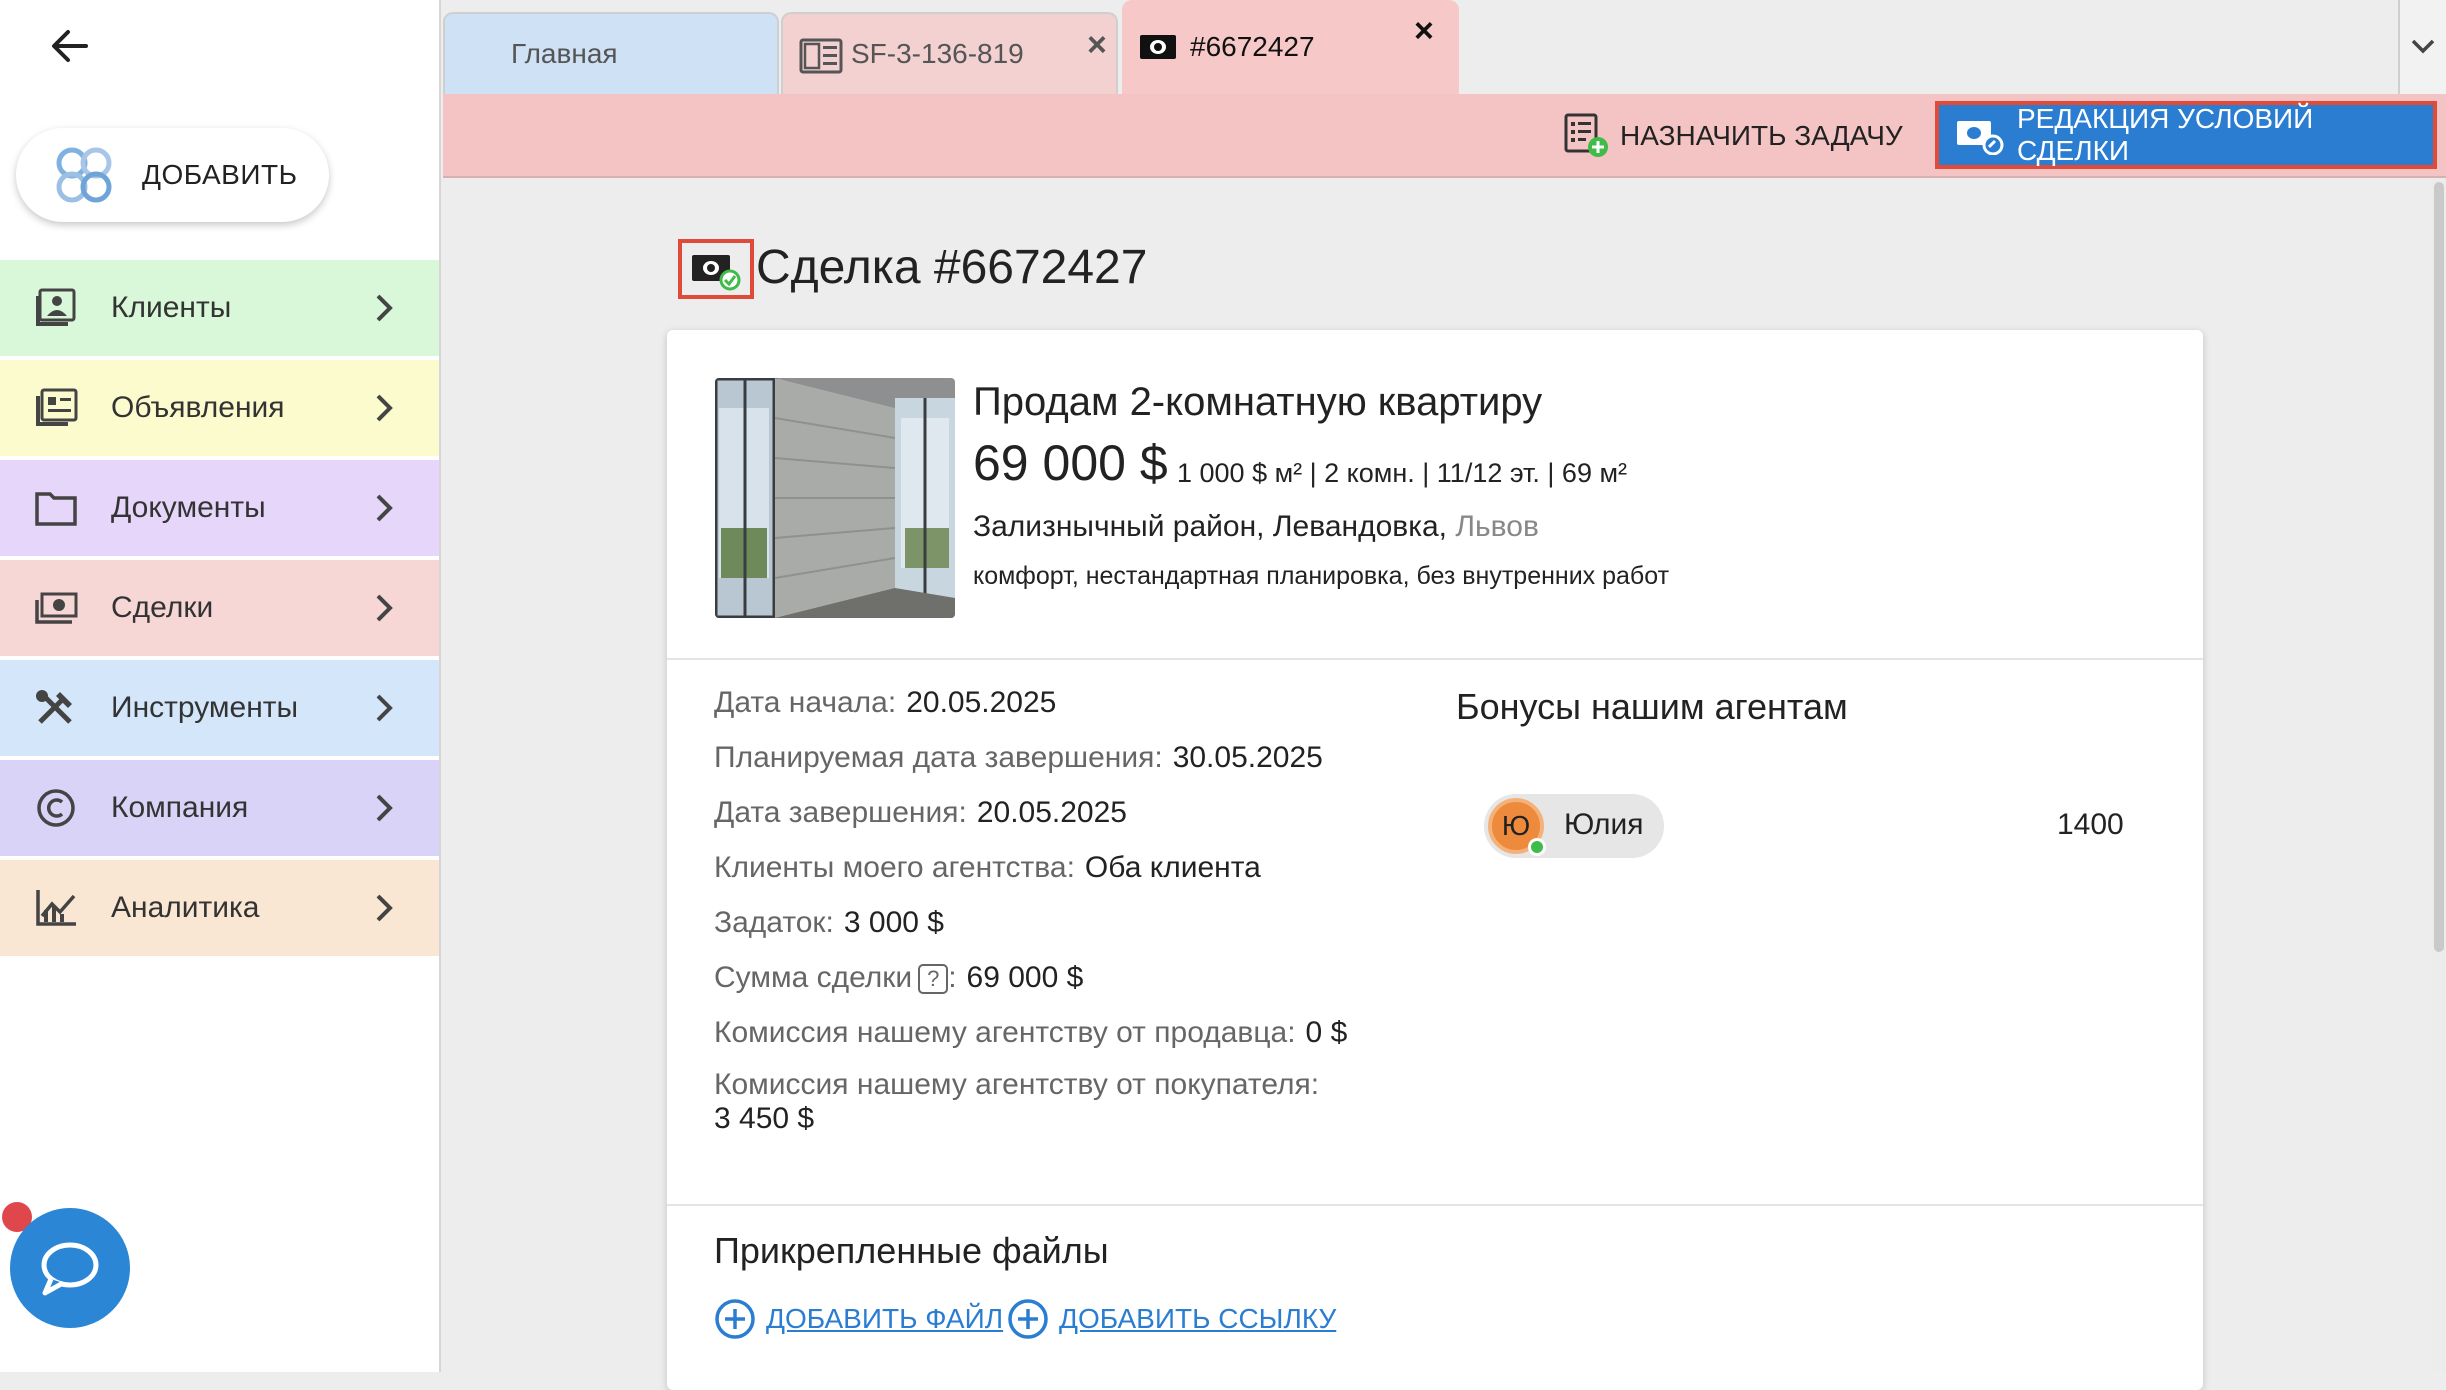 This screenshot has height=1390, width=2446. Describe the element at coordinates (1070, 463) in the screenshot. I see `listing-price: 69 000 $` at that location.